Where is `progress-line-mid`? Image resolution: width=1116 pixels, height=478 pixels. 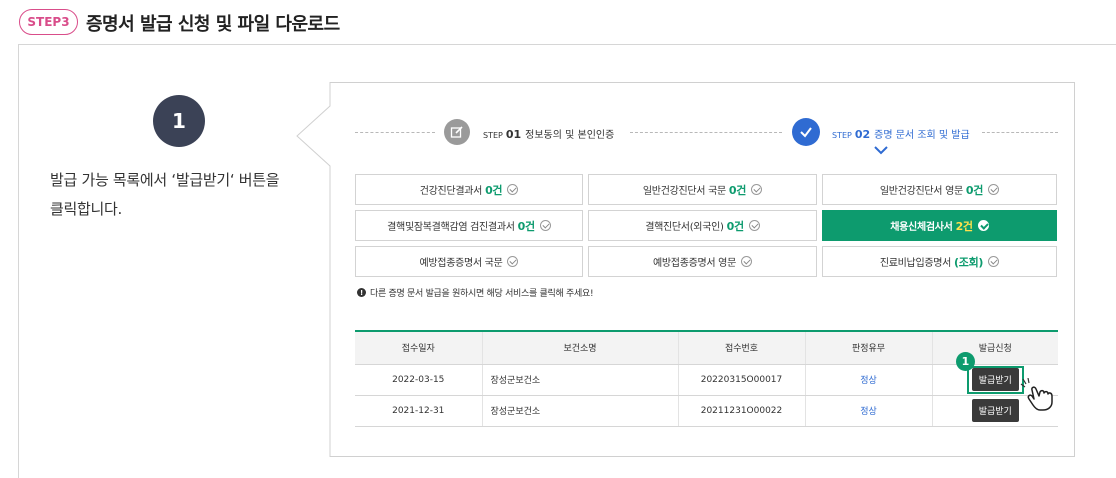 progress-line-mid is located at coordinates (706, 132).